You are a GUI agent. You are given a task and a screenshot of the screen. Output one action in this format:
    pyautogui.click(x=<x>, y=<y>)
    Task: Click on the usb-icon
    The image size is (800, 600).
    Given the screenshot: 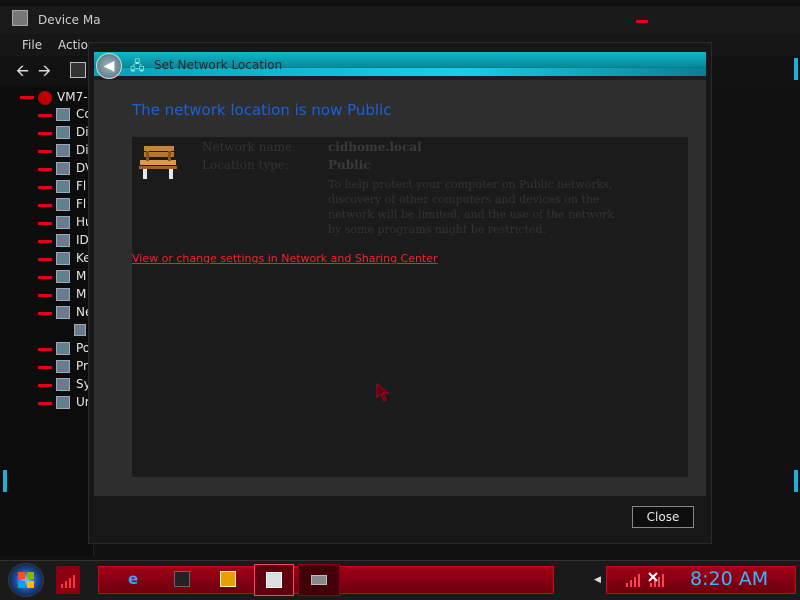 What is the action you would take?
    pyautogui.click(x=63, y=402)
    